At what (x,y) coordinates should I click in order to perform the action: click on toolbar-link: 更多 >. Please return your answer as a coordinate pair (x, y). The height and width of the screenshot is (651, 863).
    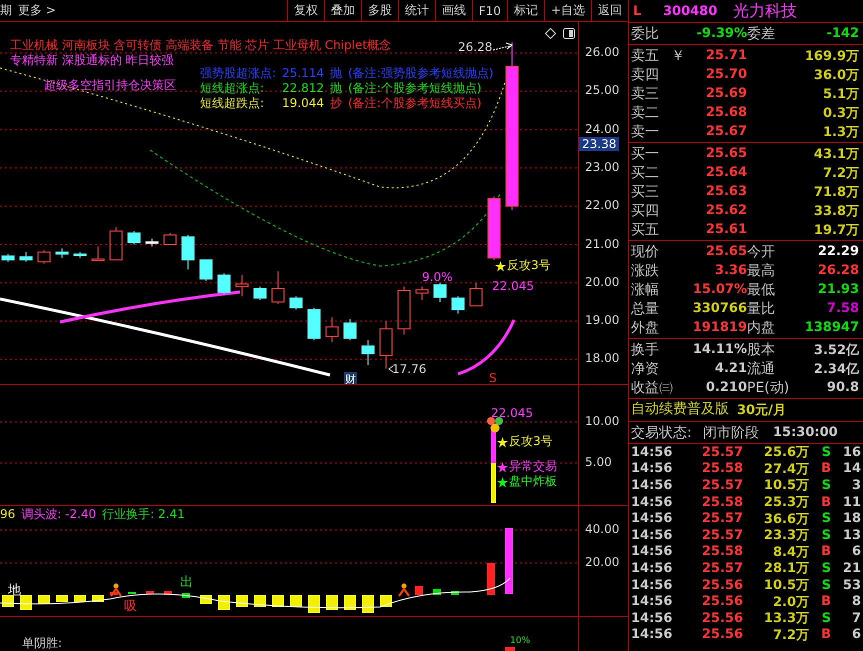
    Looking at the image, I should click on (40, 10).